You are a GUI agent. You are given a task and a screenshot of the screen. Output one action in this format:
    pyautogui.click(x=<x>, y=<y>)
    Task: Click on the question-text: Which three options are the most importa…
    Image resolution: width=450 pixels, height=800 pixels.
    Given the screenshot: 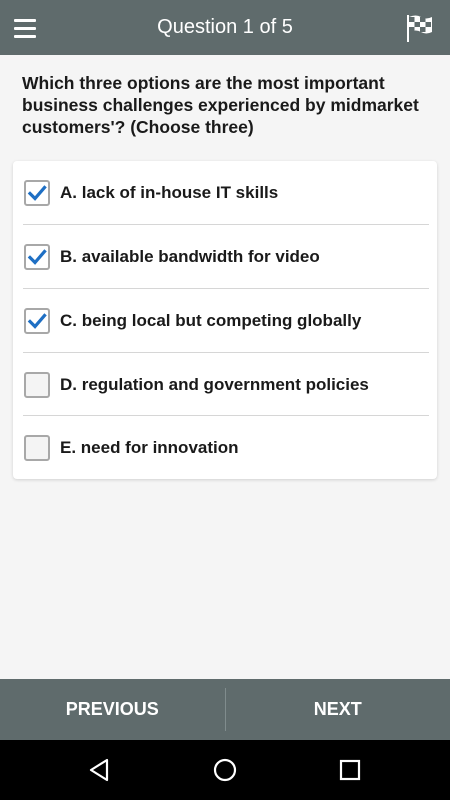 What is the action you would take?
    pyautogui.click(x=220, y=105)
    